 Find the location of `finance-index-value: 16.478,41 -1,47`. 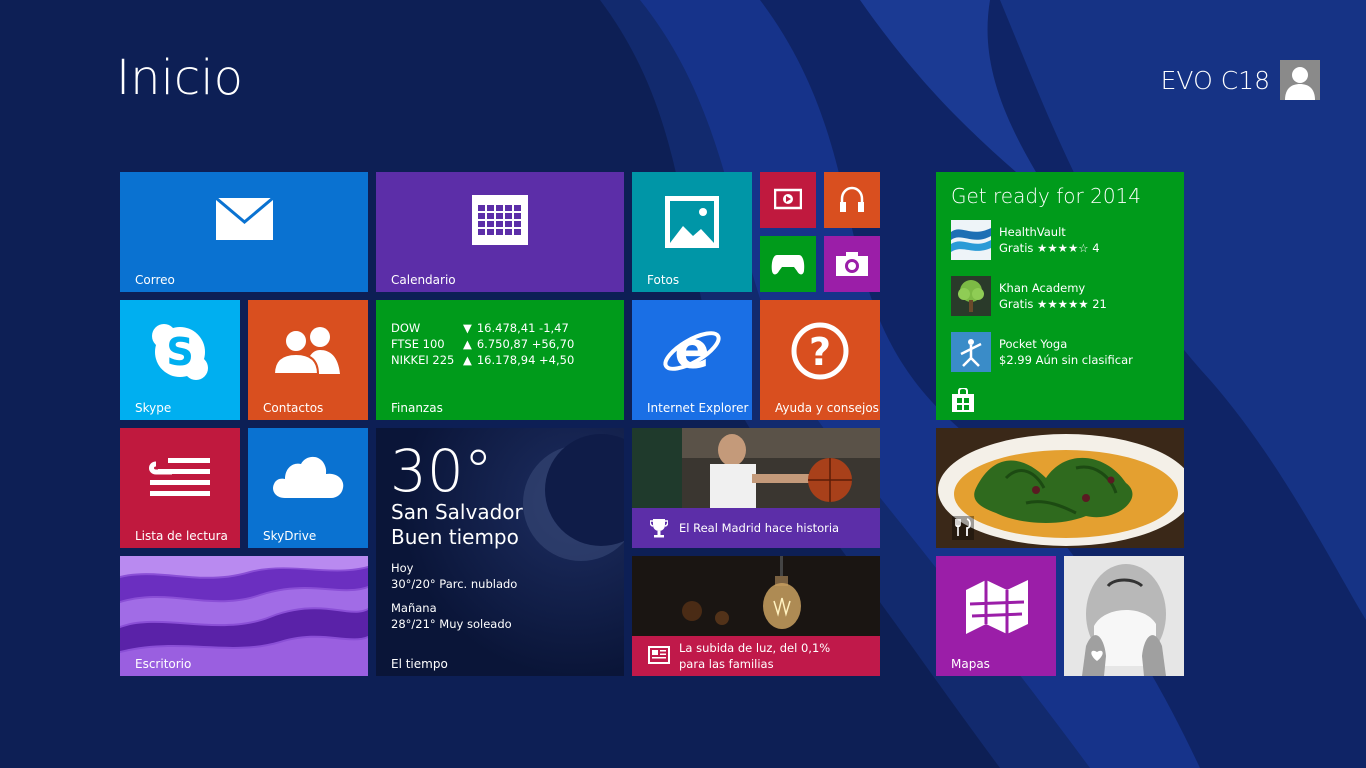

finance-index-value: 16.478,41 -1,47 is located at coordinates (522, 328).